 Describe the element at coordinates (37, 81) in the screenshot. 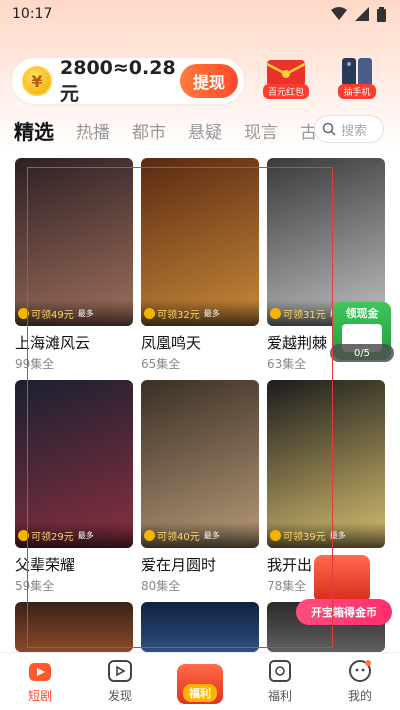

I see `coin-icon: ¥` at that location.